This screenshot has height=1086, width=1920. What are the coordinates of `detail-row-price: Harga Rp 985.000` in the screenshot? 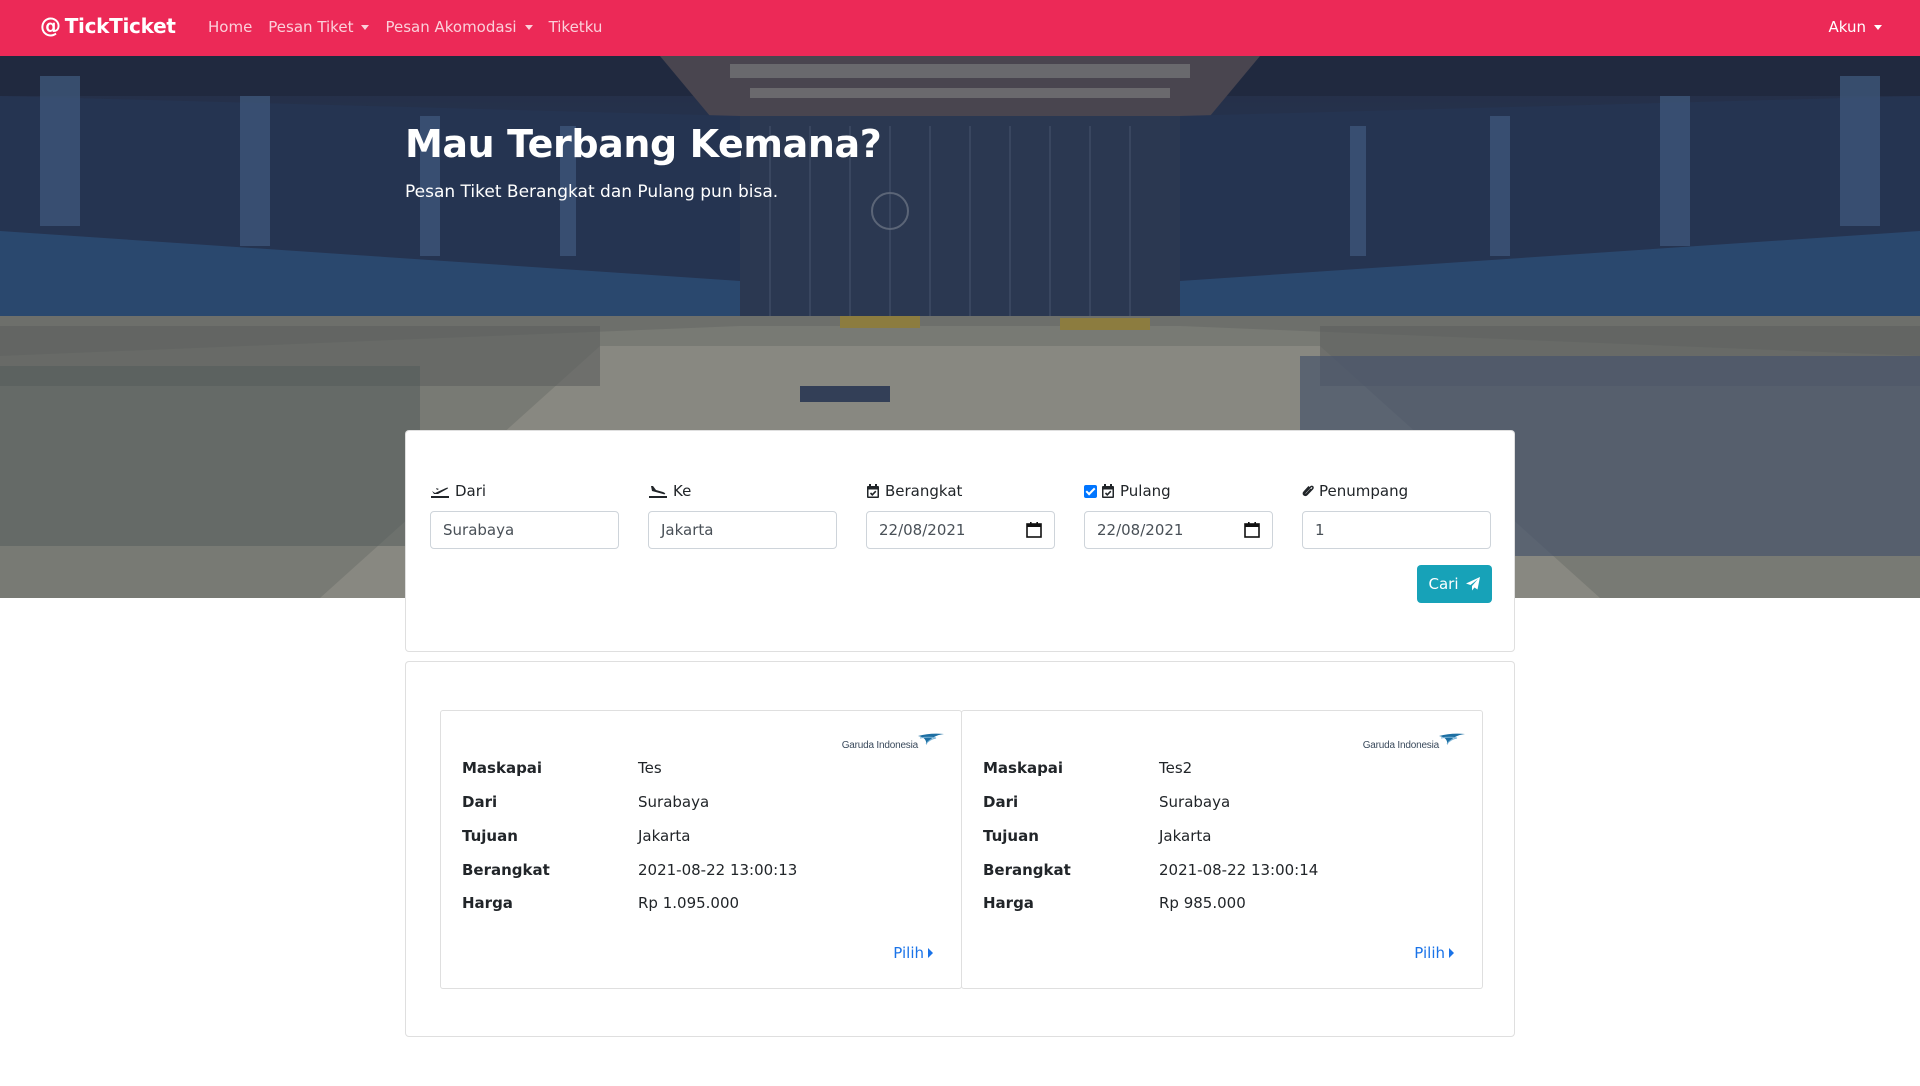 It's located at (1114, 903).